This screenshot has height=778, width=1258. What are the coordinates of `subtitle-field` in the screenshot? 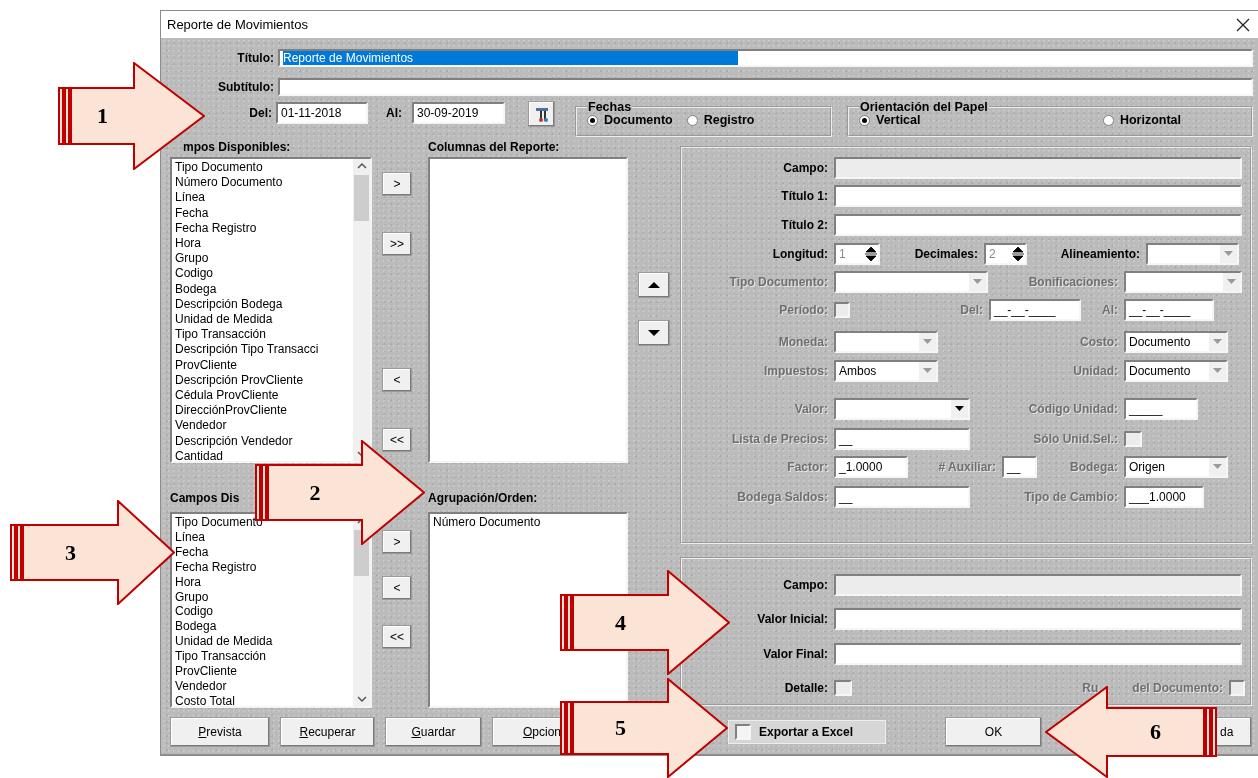 It's located at (765, 87).